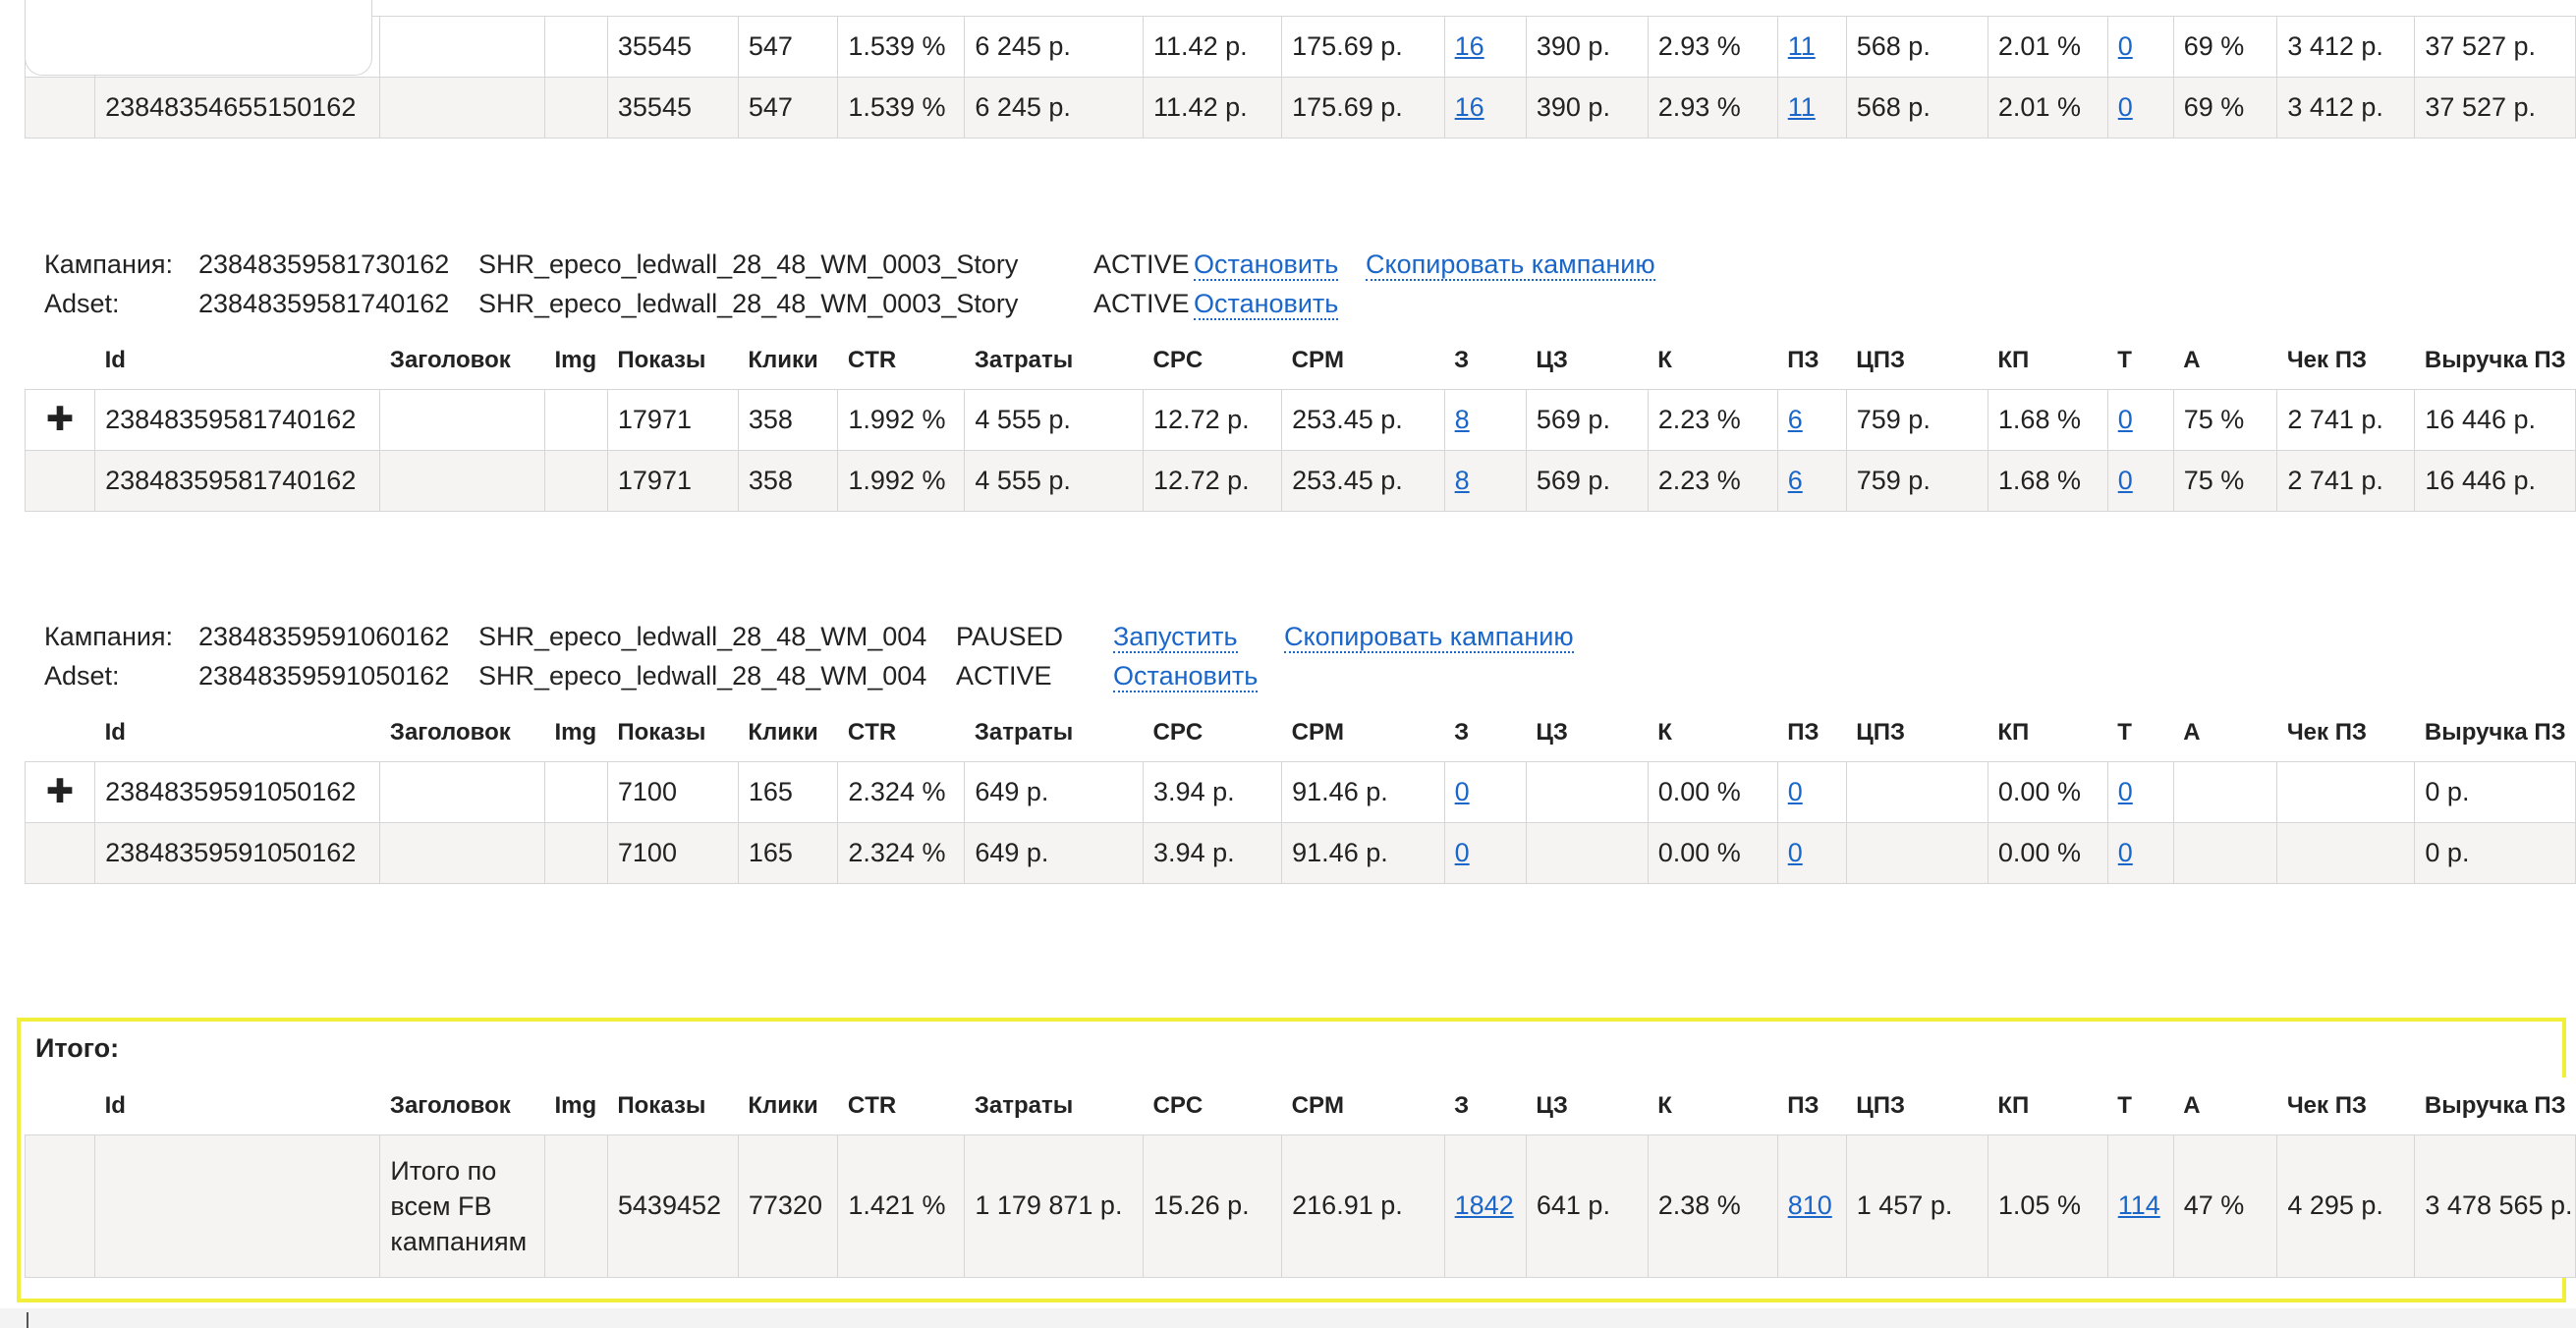 This screenshot has height=1328, width=2576. What do you see at coordinates (901, 852) in the screenshot?
I see `cell-ctr: 2.324 %` at bounding box center [901, 852].